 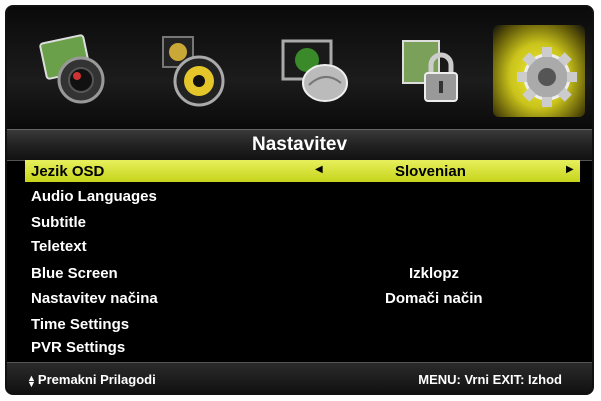 What do you see at coordinates (75, 71) in the screenshot?
I see `picture-icon` at bounding box center [75, 71].